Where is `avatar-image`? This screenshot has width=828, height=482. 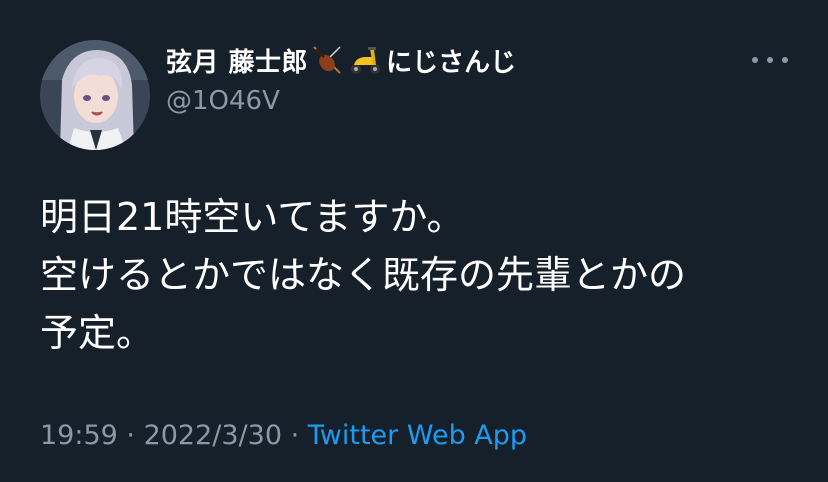
avatar-image is located at coordinates (95, 95).